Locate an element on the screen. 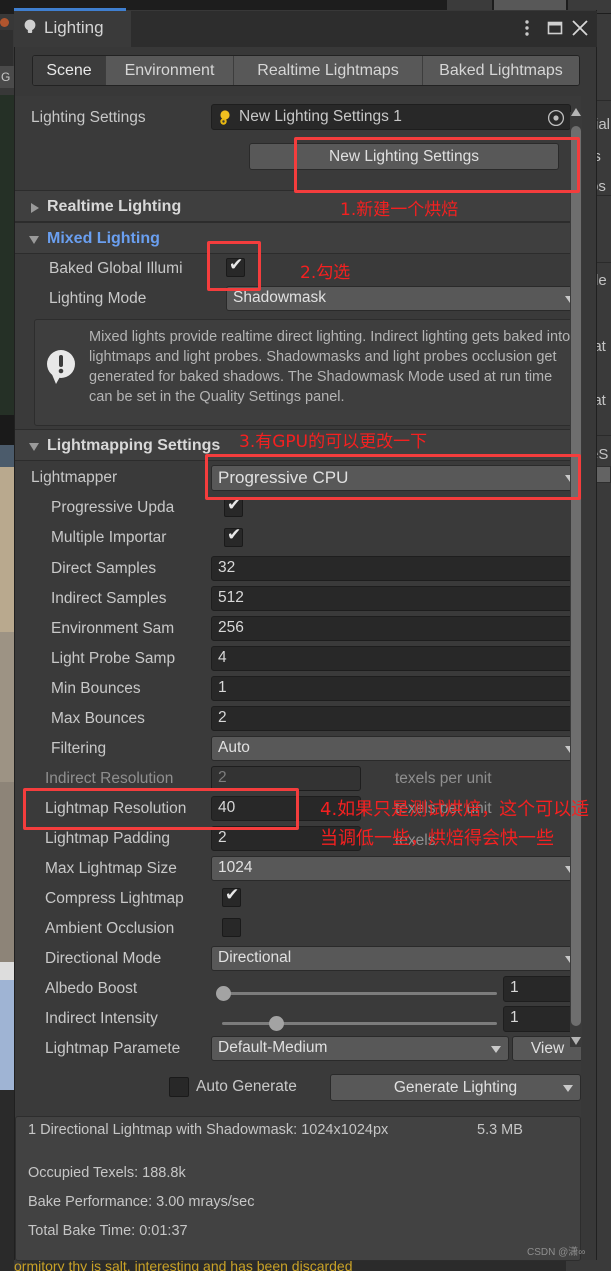  indirect-intensity-slider-track is located at coordinates (359, 1023).